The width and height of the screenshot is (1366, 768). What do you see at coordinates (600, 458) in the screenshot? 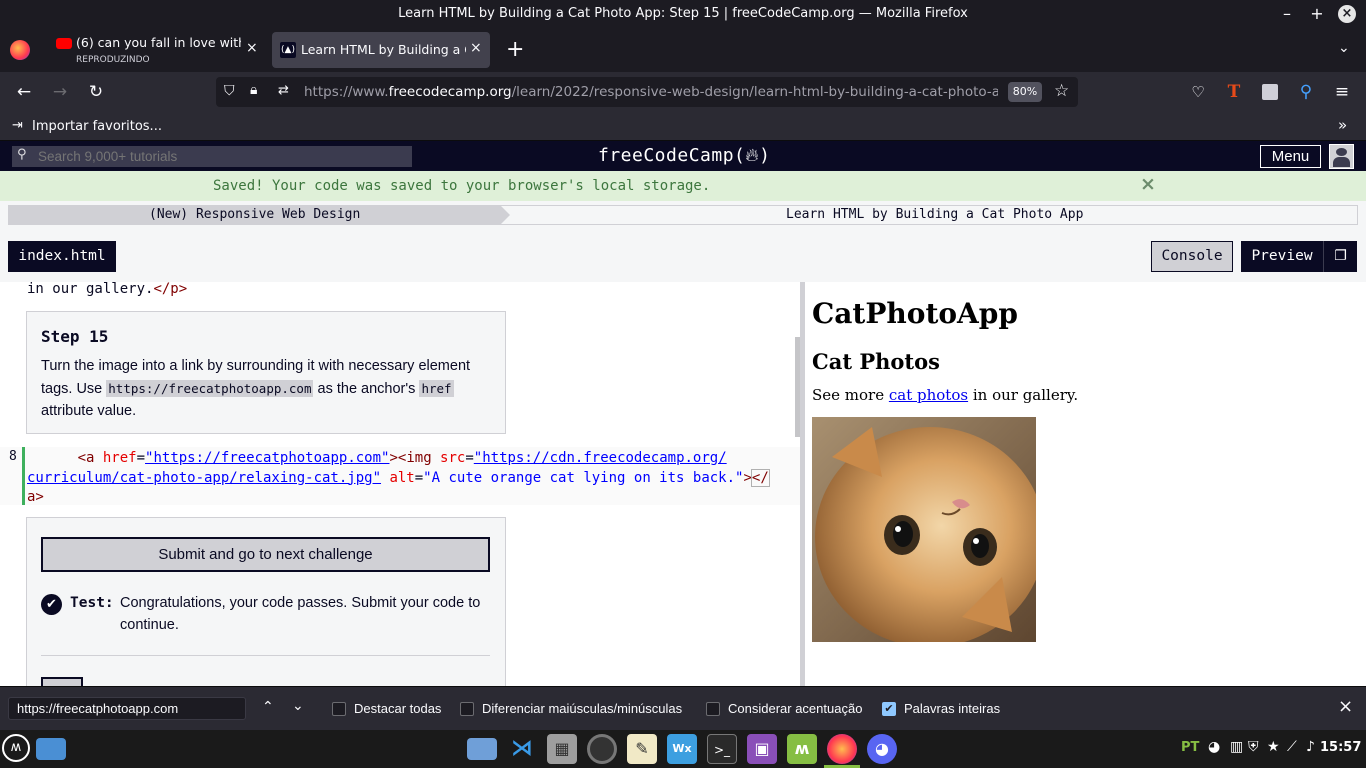
I see `code-string: "https://cdn.freecodecamp.org/` at bounding box center [600, 458].